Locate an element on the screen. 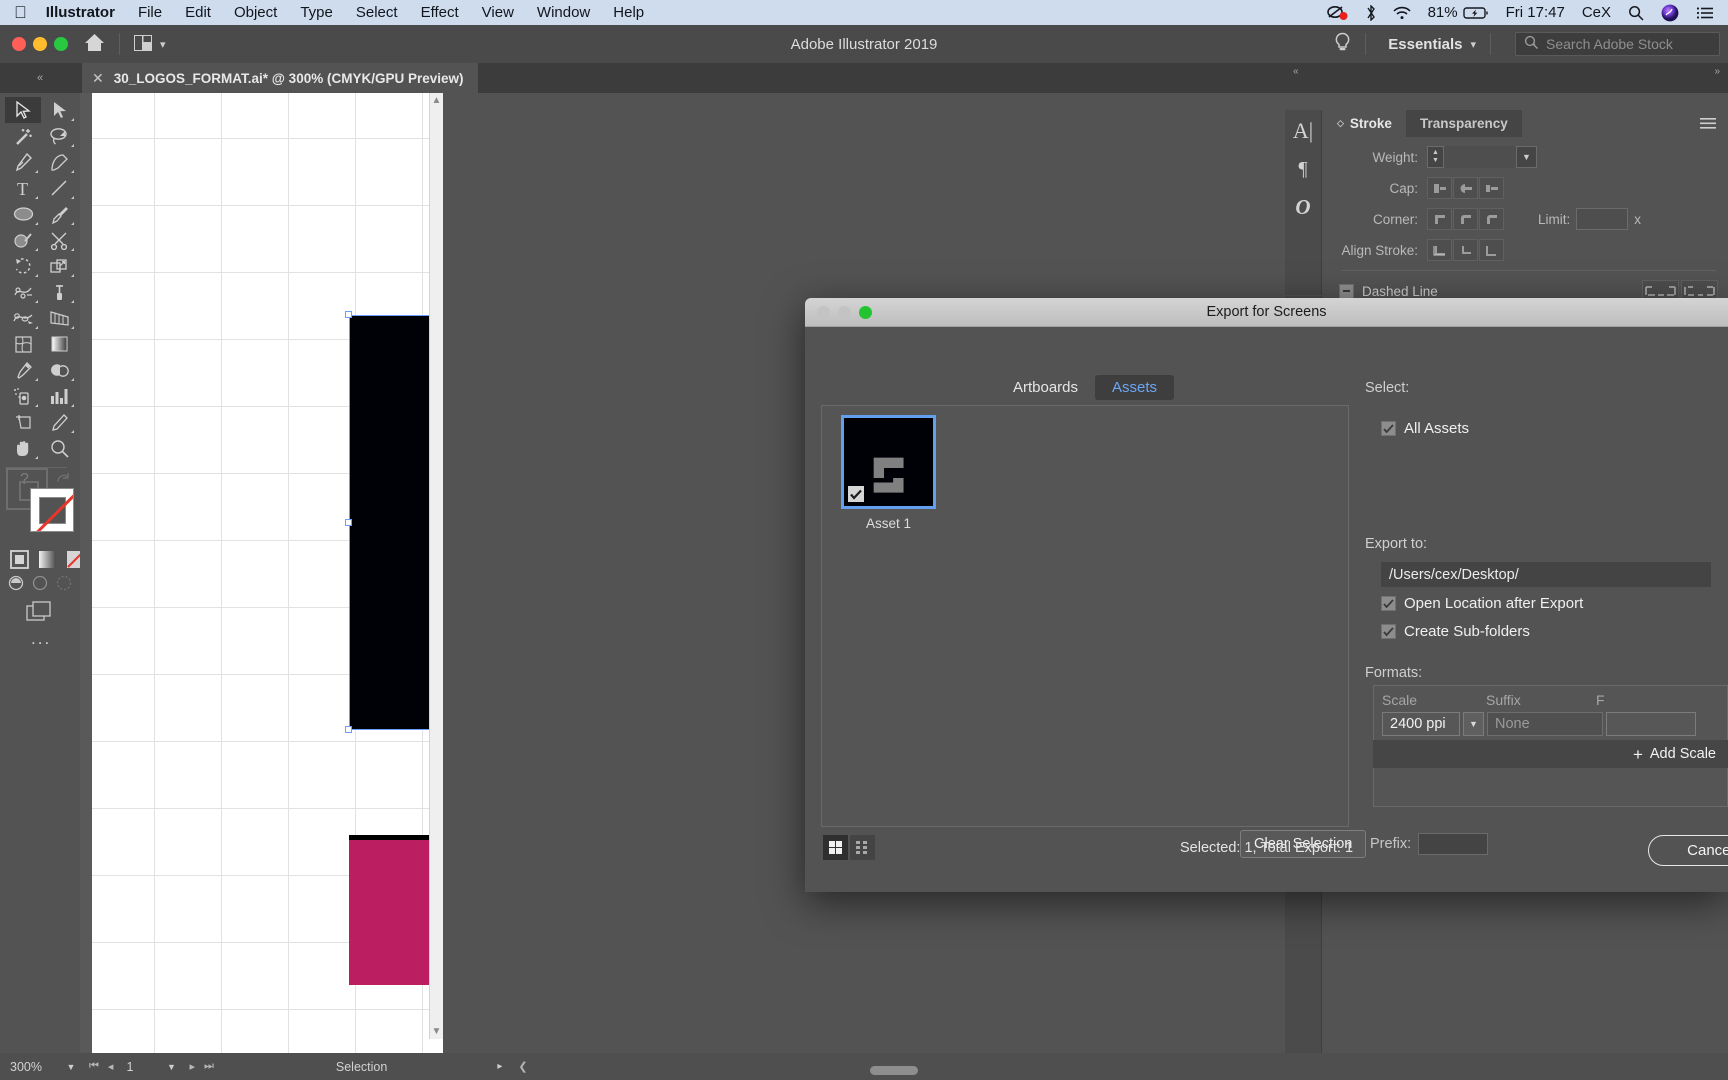  artboard-number: 1 is located at coordinates (140, 1067).